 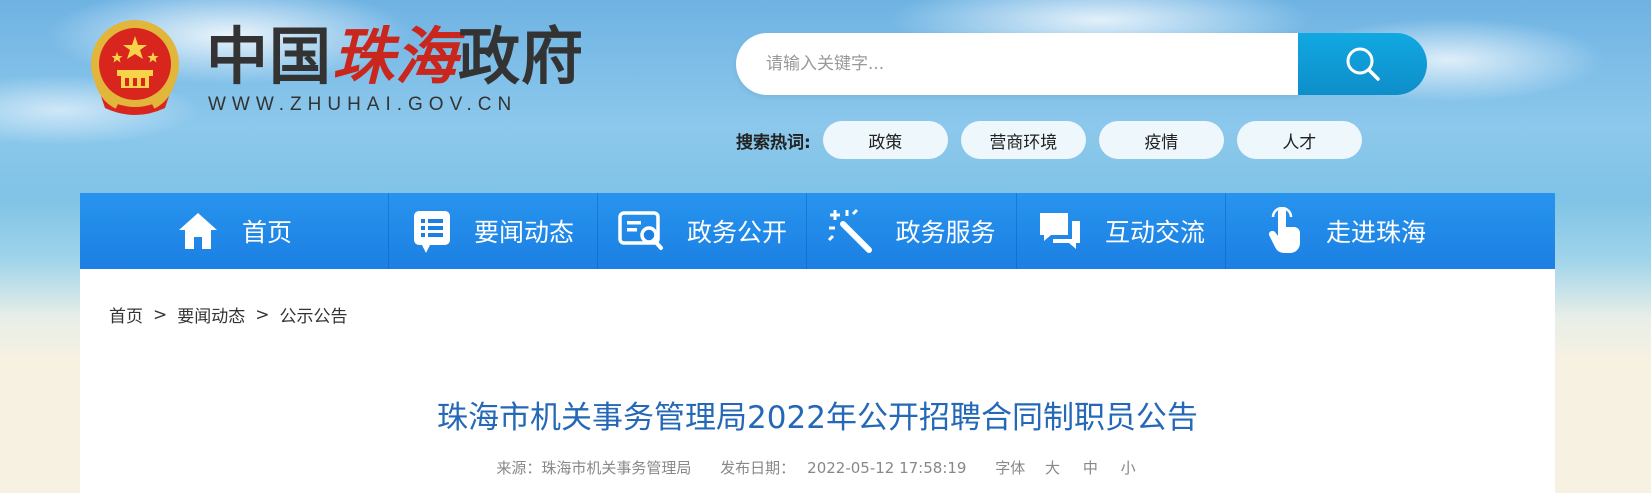 I want to click on breadcrumb-home: 首页, so click(x=126, y=314).